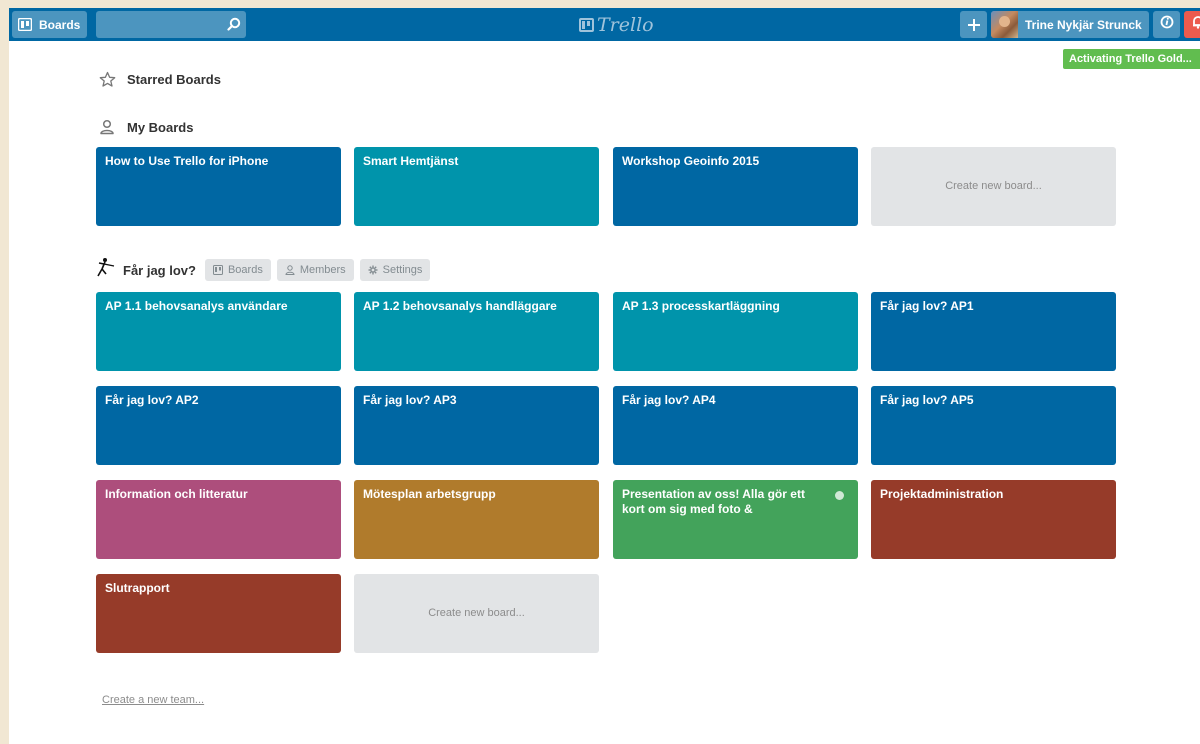  I want to click on bell-icon, so click(1195, 24).